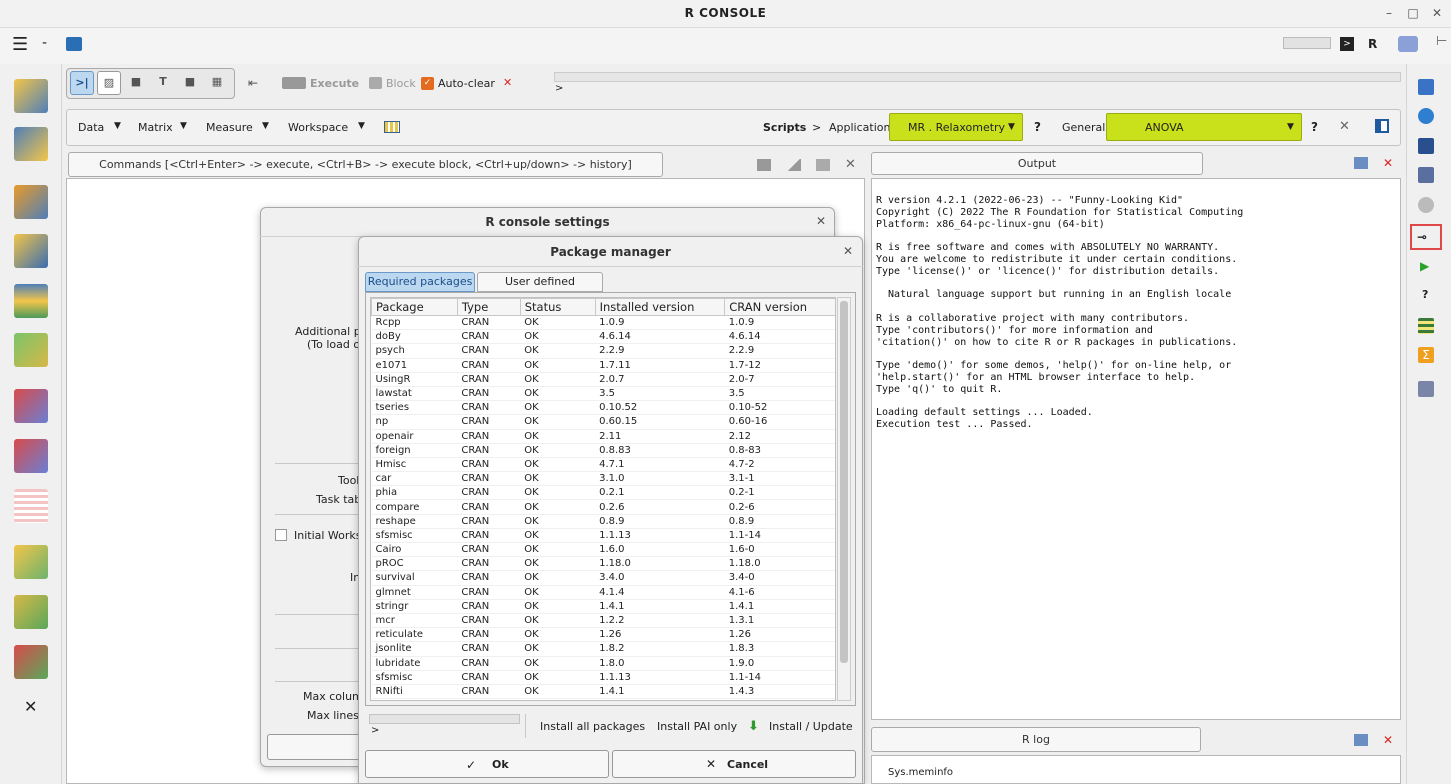 This screenshot has height=784, width=1451. Describe the element at coordinates (31, 301) in the screenshot. I see `layers-icon` at that location.